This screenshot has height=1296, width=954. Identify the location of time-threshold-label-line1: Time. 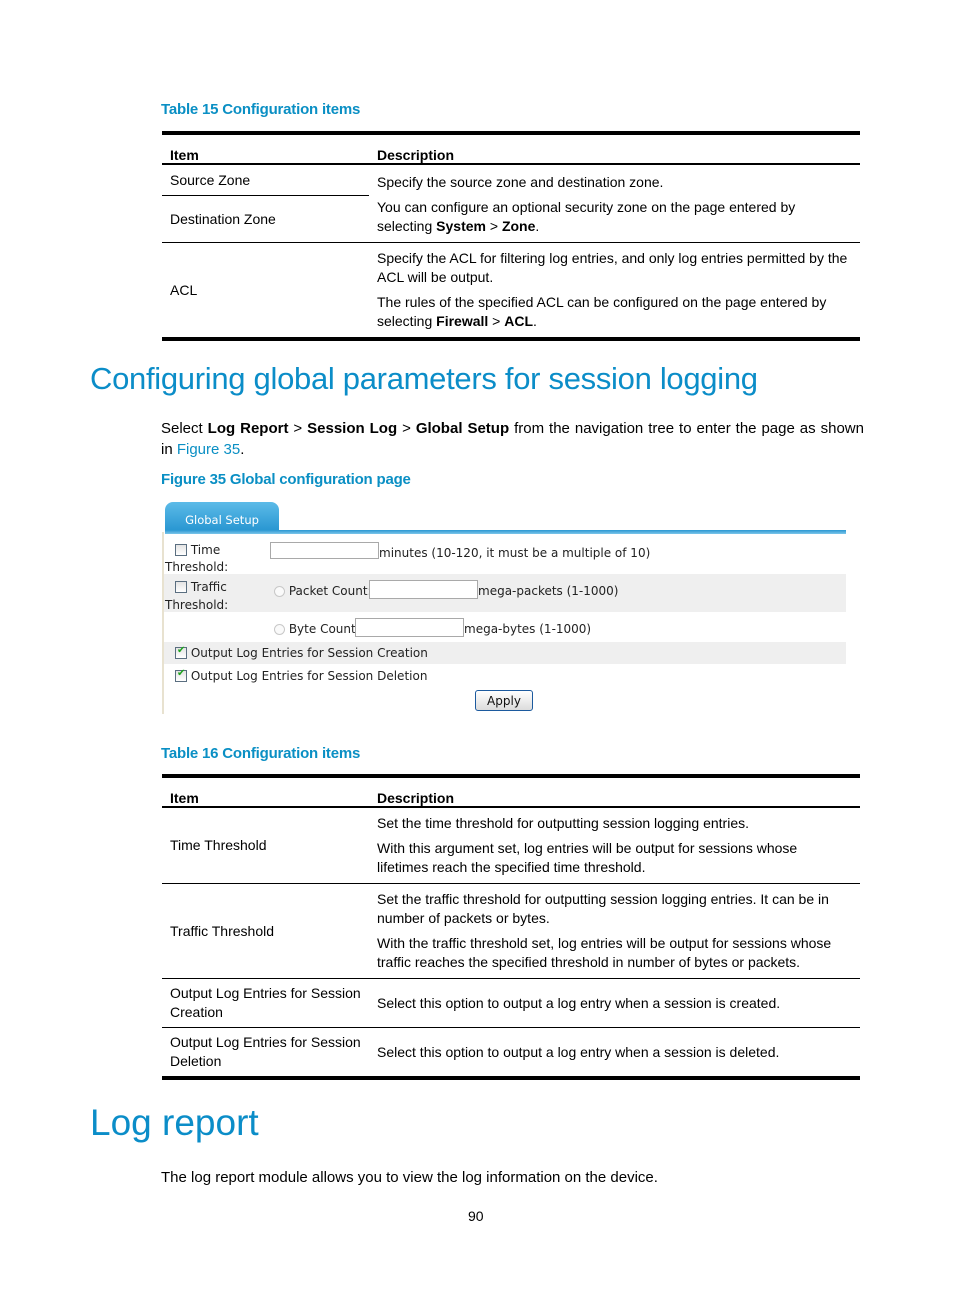
(197, 550).